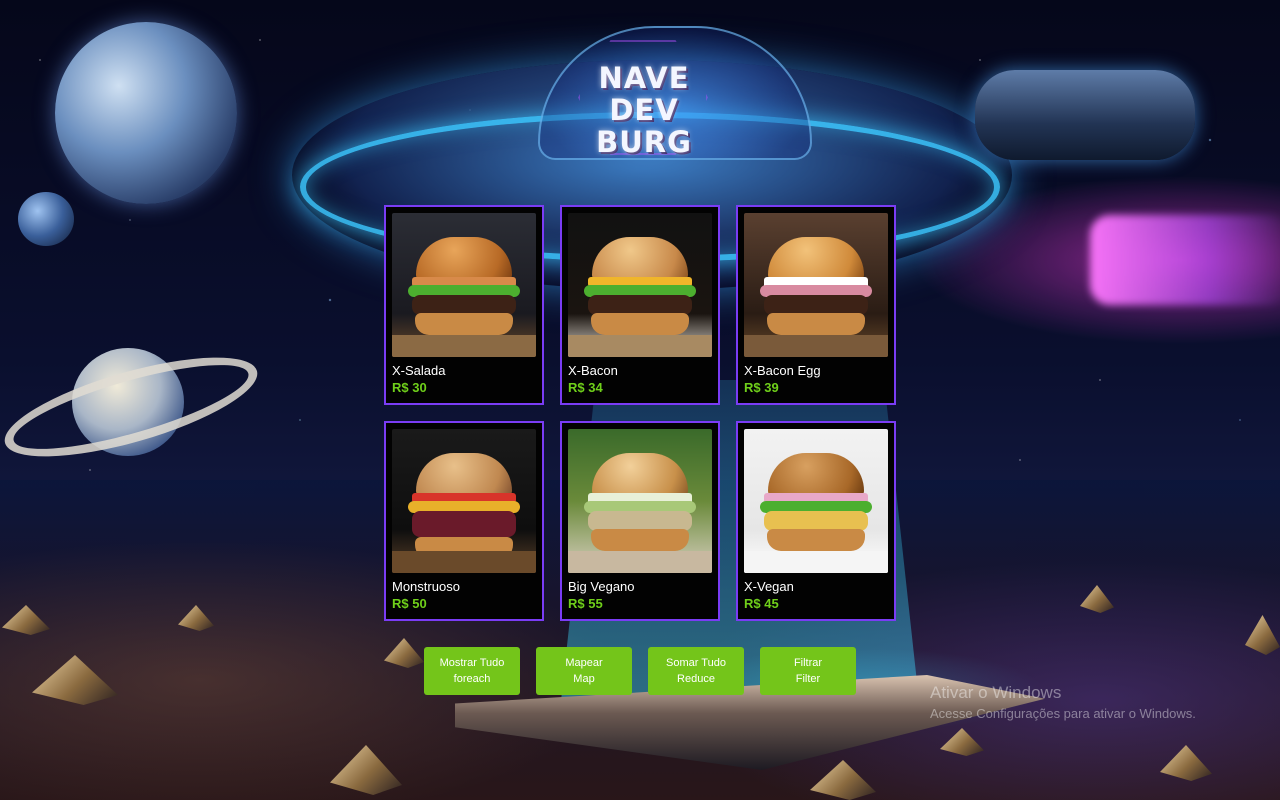  I want to click on show-all-method: foreach, so click(472, 679).